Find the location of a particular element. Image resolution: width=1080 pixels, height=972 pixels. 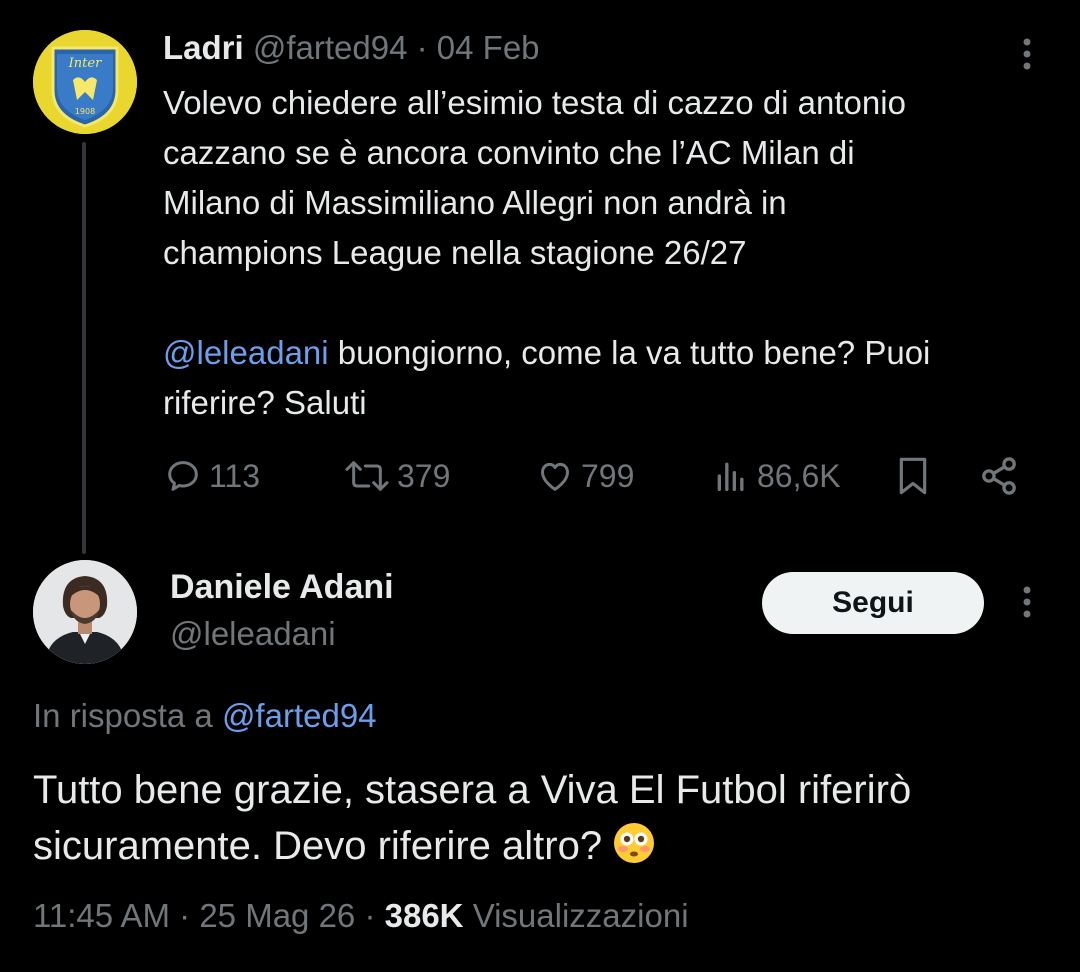

like-count: 799 is located at coordinates (608, 475).